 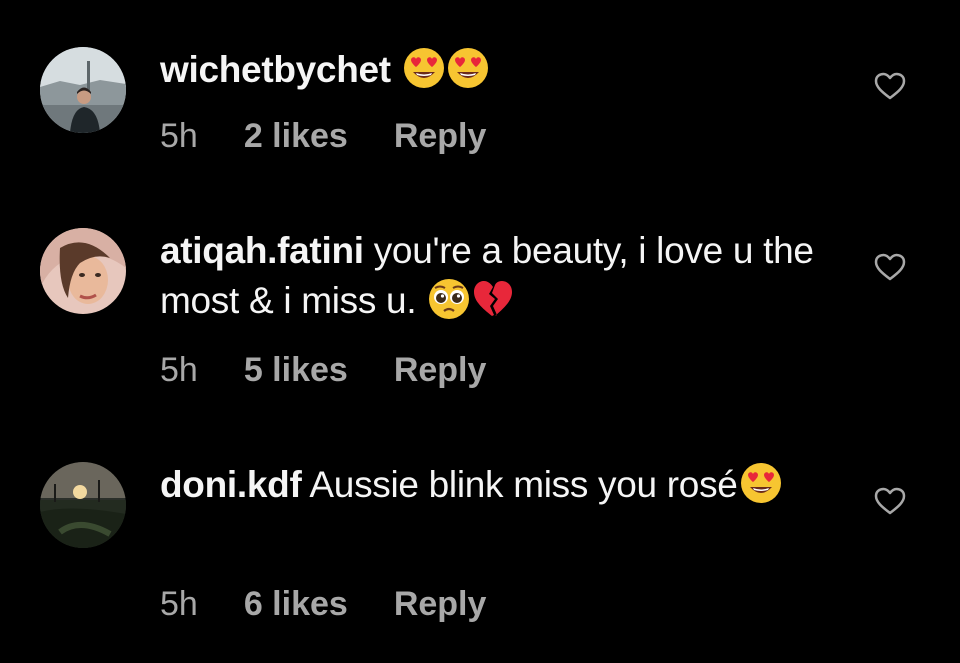 I want to click on comment-meta: 5h 6 likes Reply, so click(x=346, y=604).